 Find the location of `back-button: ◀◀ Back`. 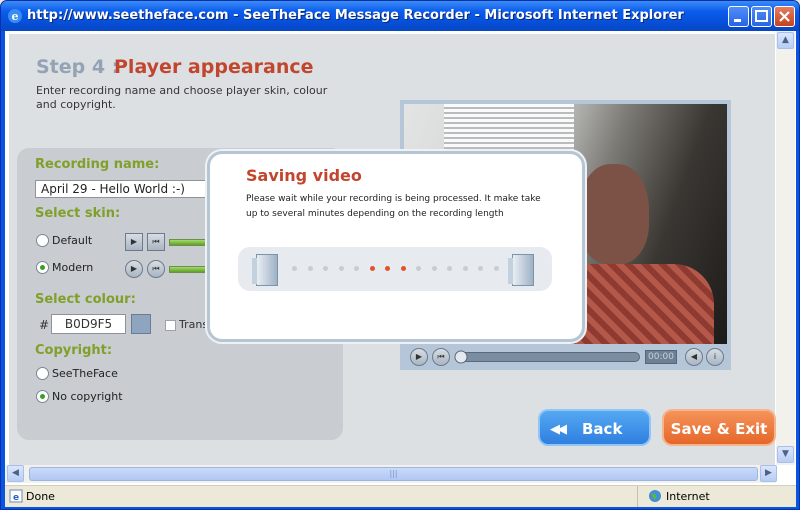

back-button: ◀◀ Back is located at coordinates (594, 427).